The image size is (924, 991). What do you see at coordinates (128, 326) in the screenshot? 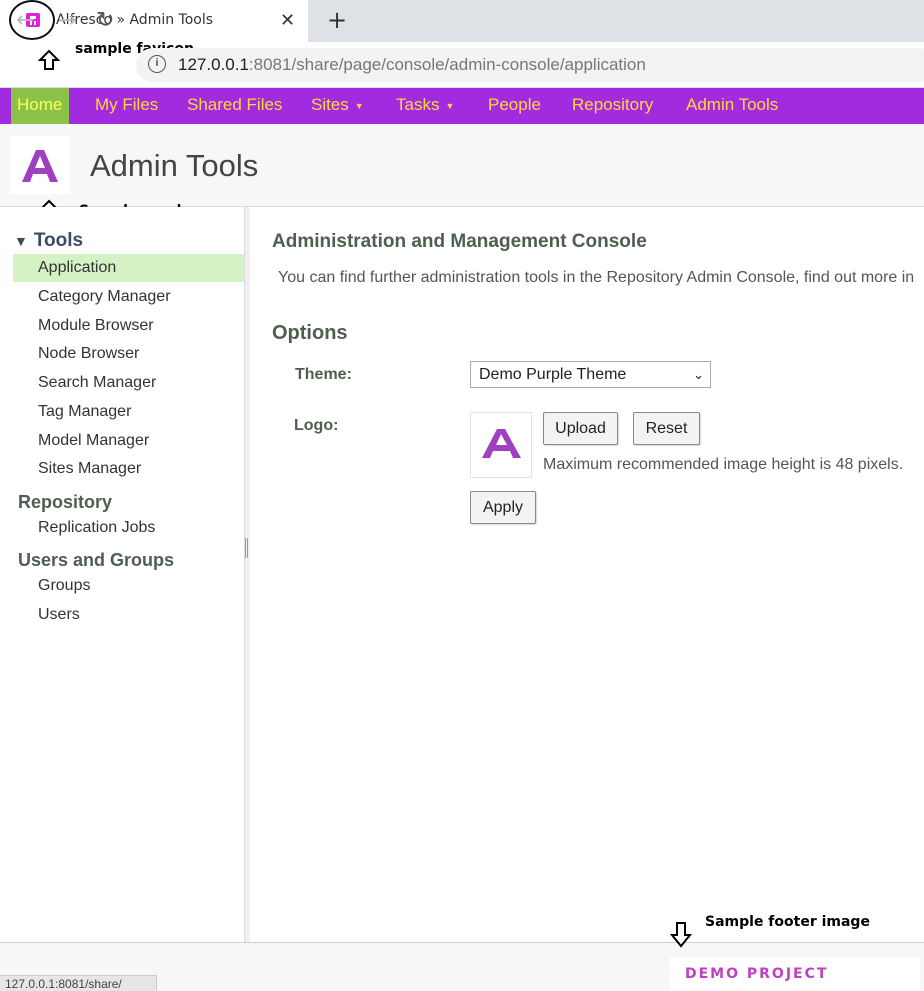
I see `sidebar-item-module-browser: Module Browser` at bounding box center [128, 326].